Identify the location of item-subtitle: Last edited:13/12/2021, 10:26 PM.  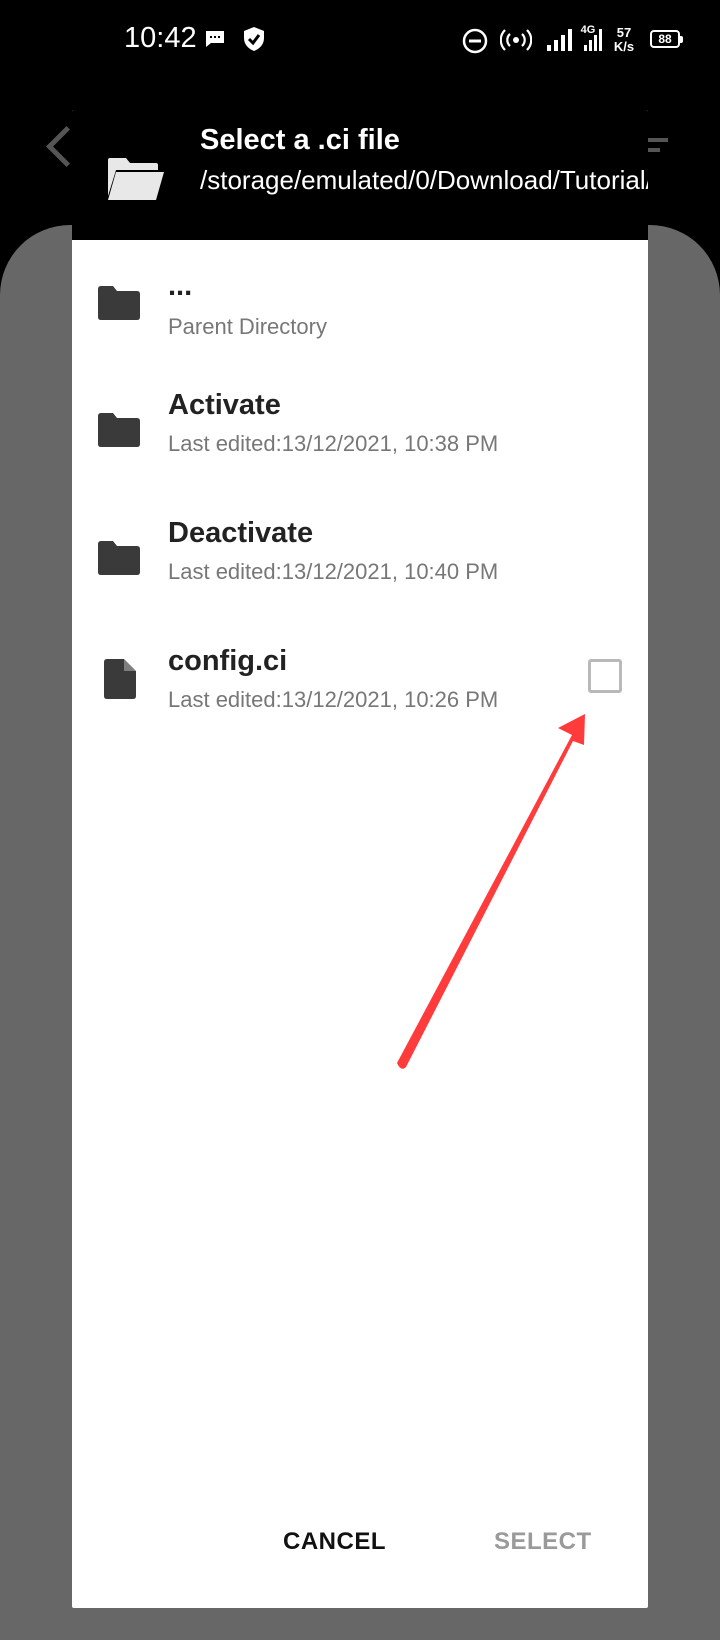
(333, 699).